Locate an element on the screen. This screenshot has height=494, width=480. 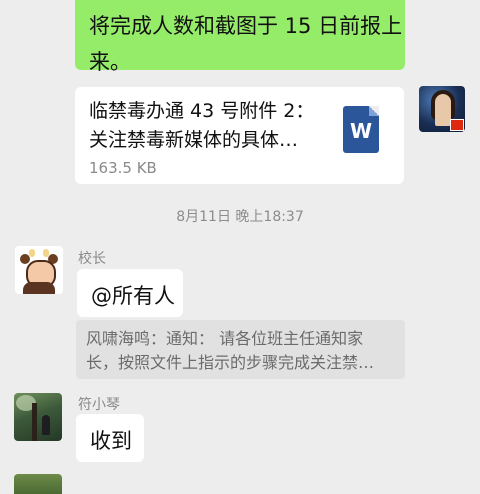
cow-body is located at coordinates (39, 288).